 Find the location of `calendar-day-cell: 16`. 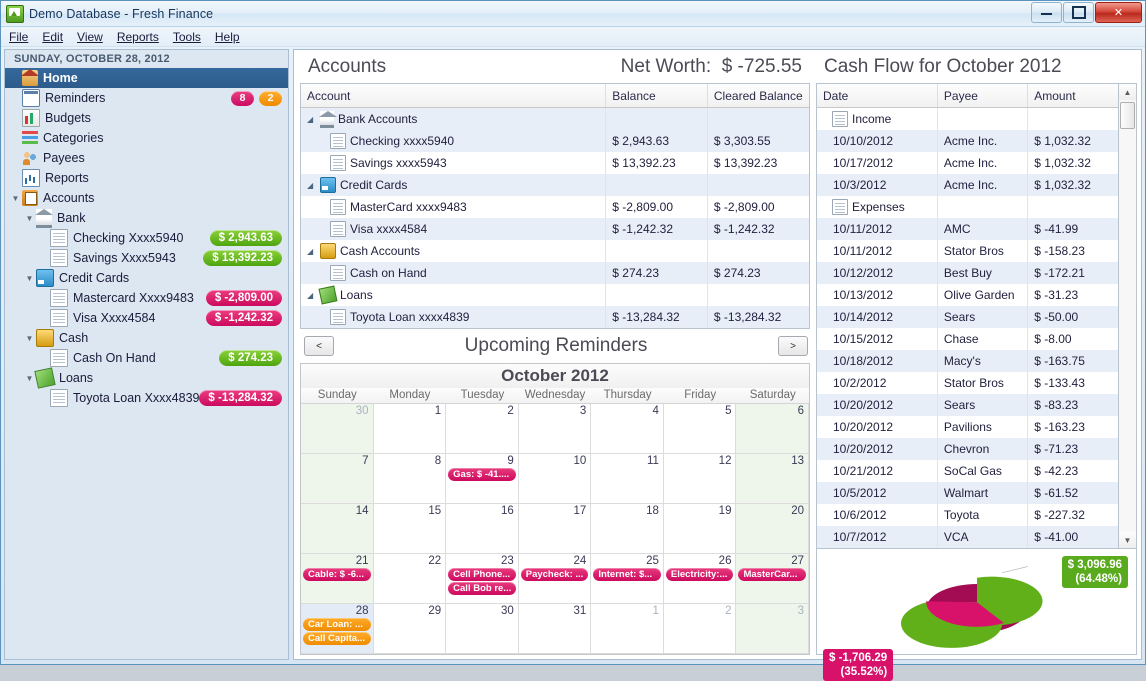

calendar-day-cell: 16 is located at coordinates (482, 528).